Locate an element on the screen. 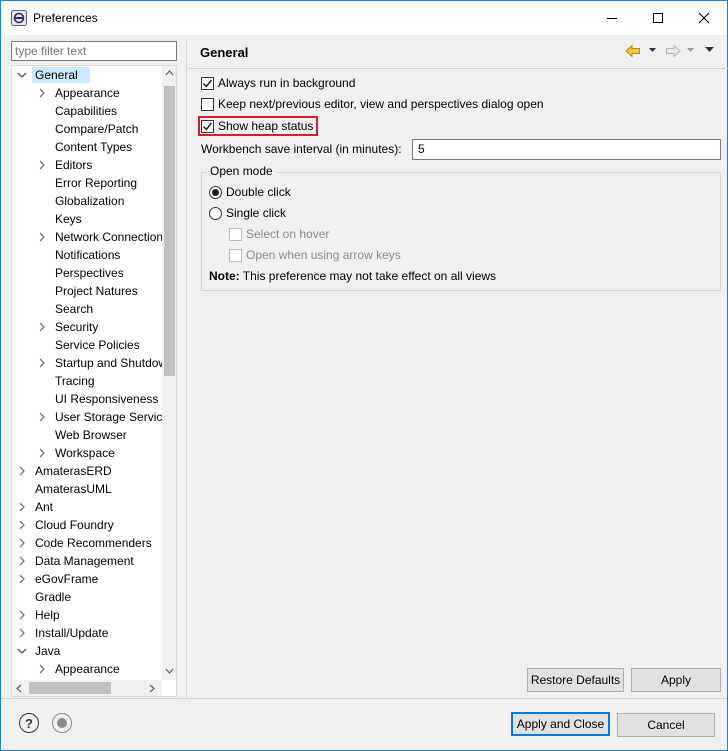 The image size is (728, 751). back-menu-icon is located at coordinates (653, 50).